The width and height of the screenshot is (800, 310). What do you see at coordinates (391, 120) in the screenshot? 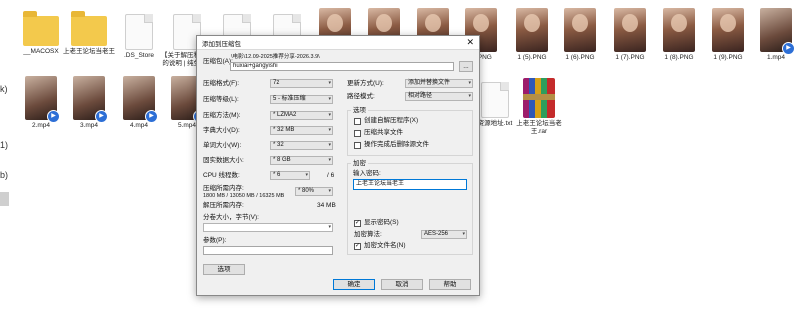
I see `sfx-label: 创建自解压程序(X)` at bounding box center [391, 120].